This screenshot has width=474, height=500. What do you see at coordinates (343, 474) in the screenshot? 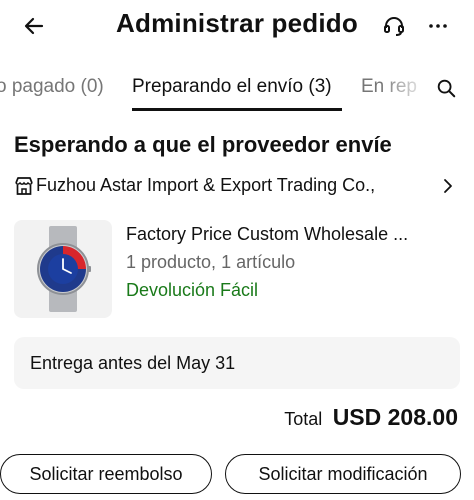
I see `request-modification-button: Solicitar modificación` at bounding box center [343, 474].